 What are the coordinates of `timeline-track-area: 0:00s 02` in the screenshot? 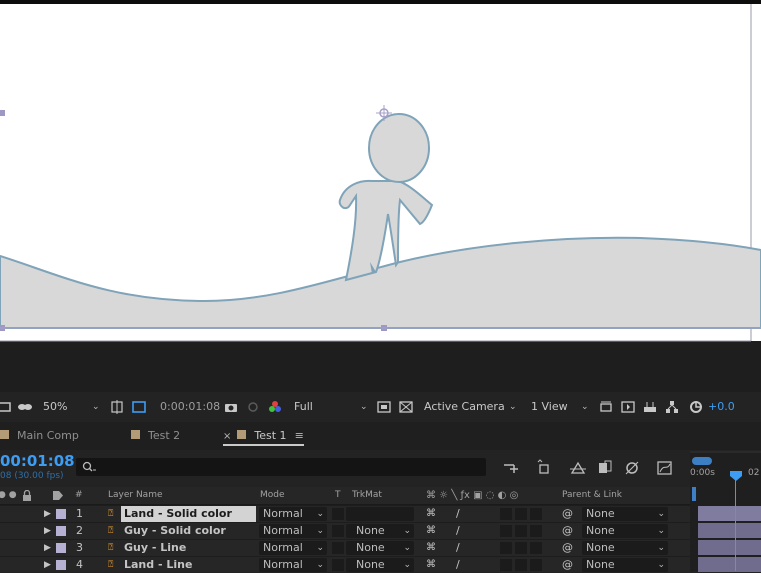 It's located at (725, 511).